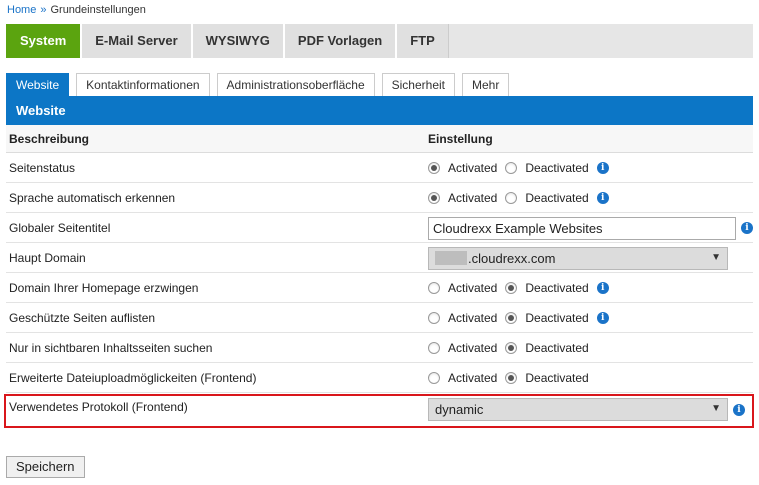  Describe the element at coordinates (45, 467) in the screenshot. I see `save-button: Speichern` at that location.